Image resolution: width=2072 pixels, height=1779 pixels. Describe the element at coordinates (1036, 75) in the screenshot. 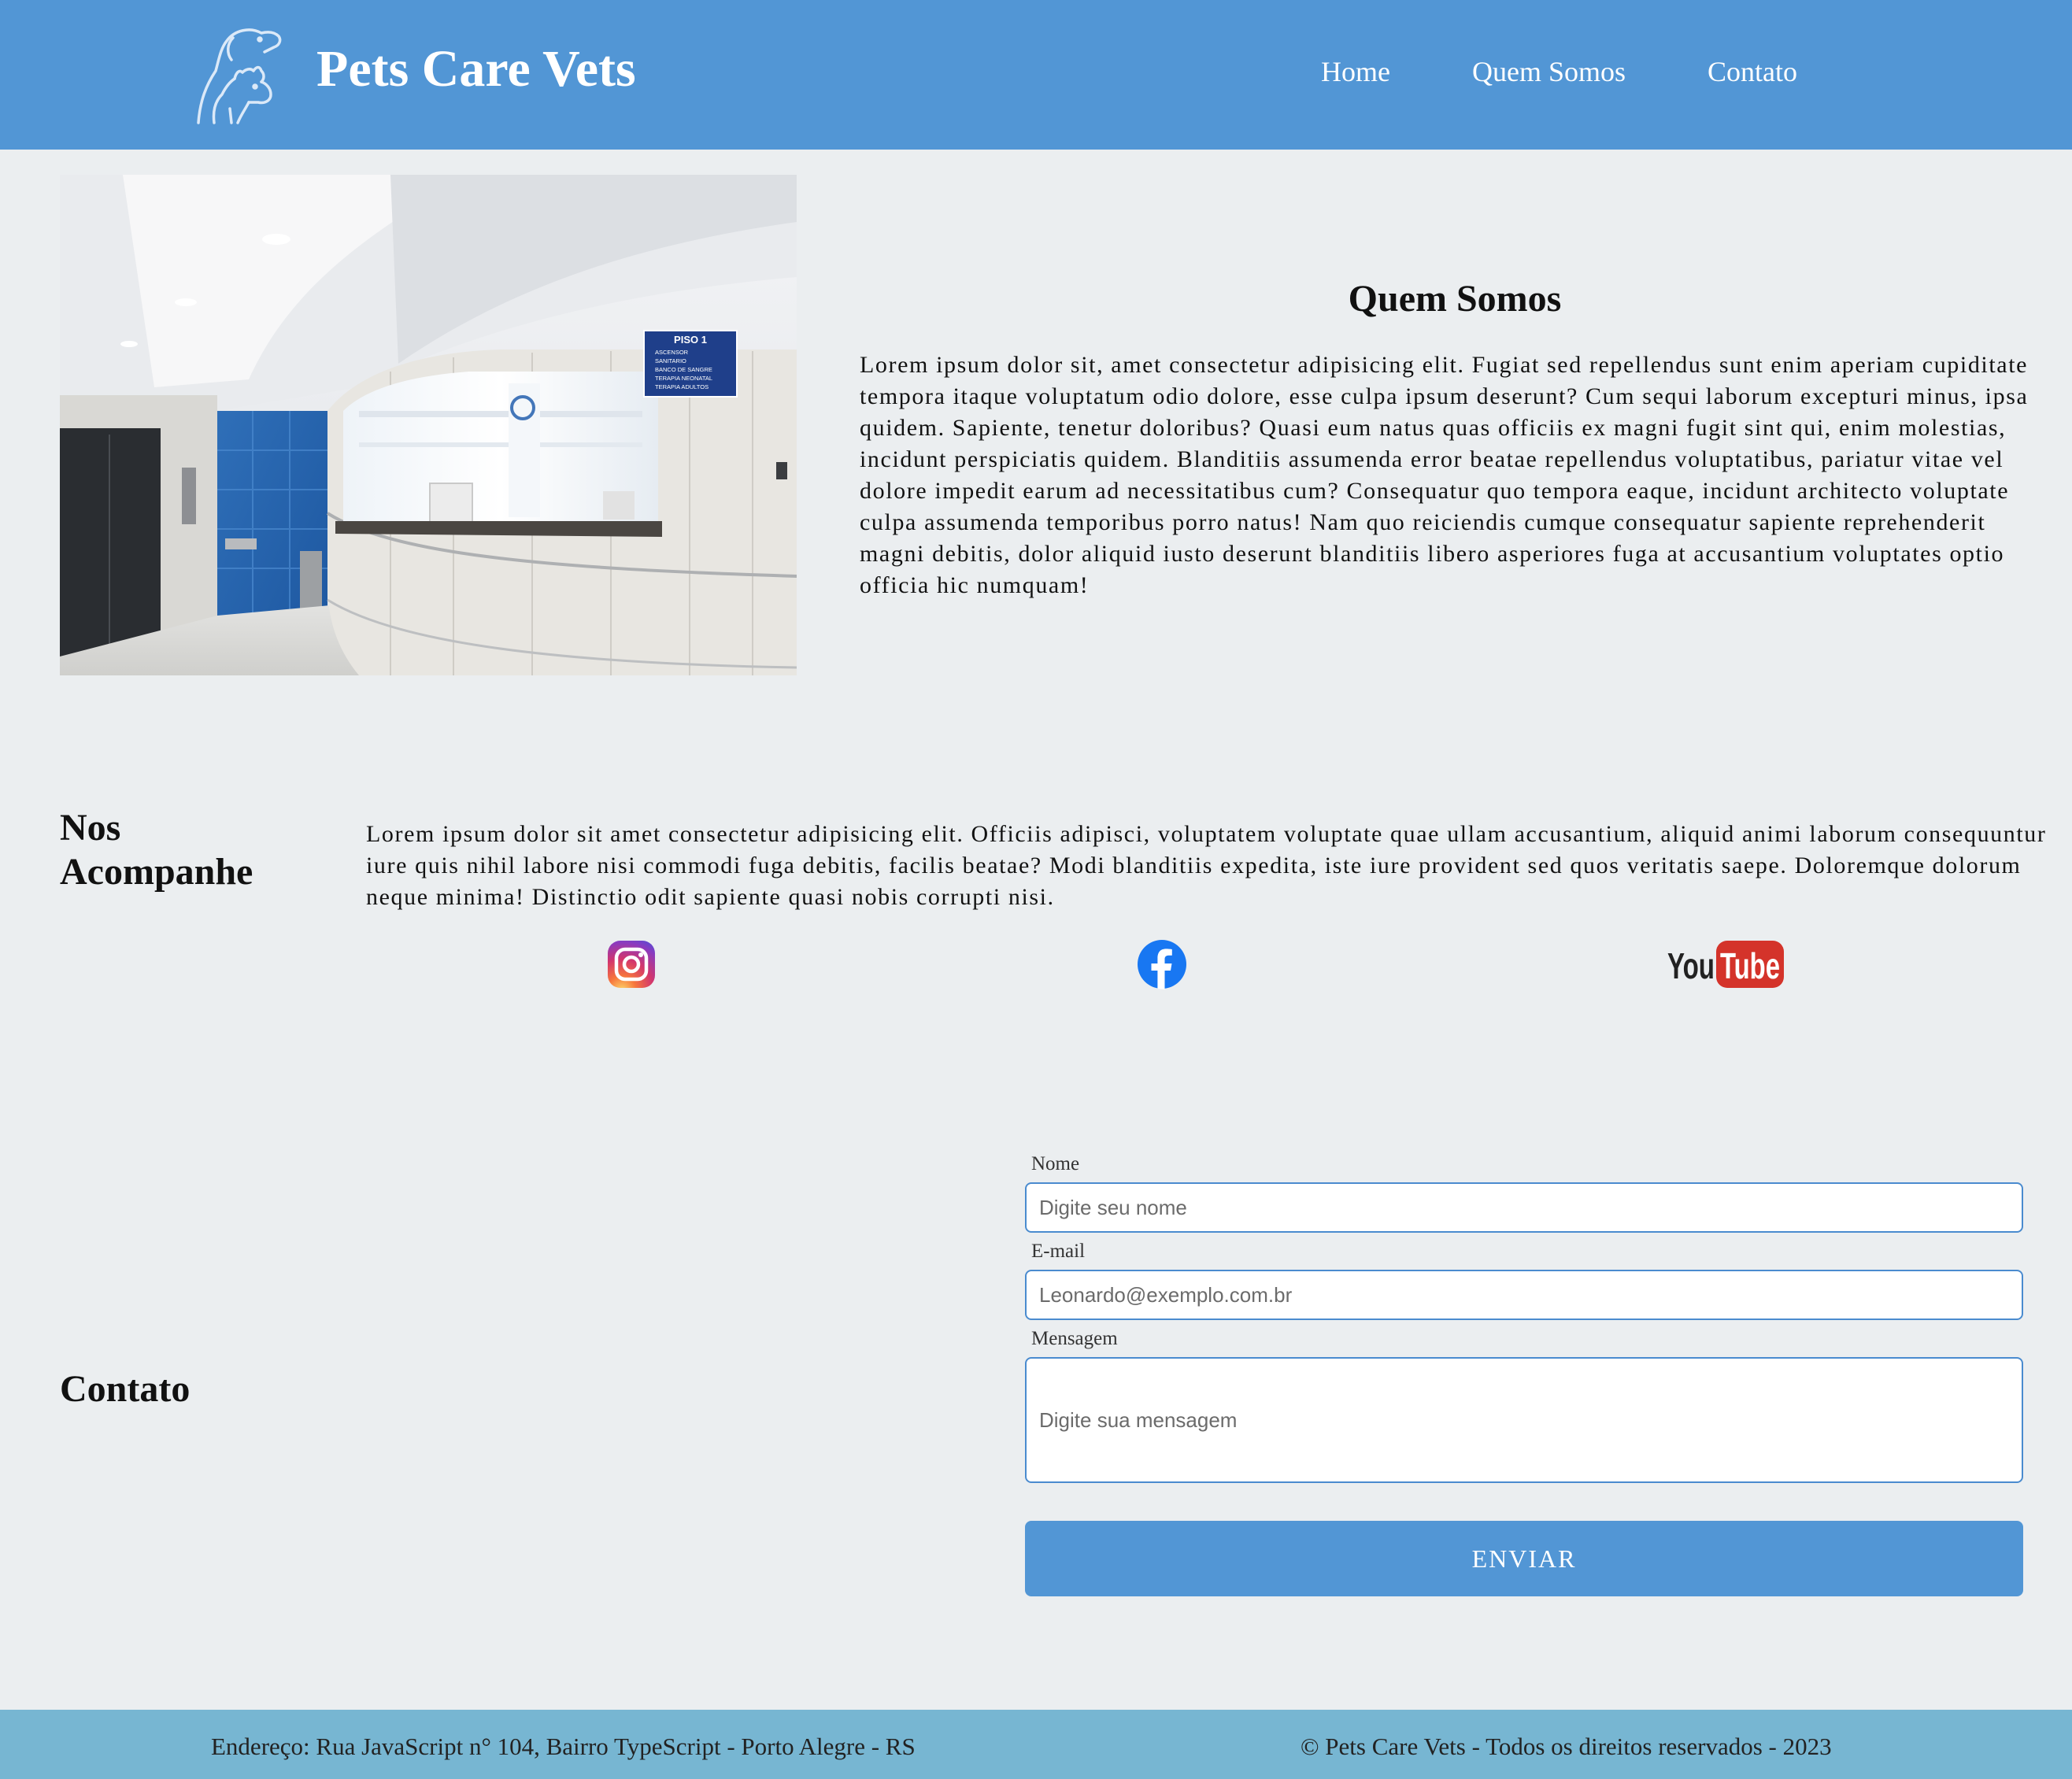

I see `site-header: Pets Care Vets Home Quem Somos Contato` at that location.